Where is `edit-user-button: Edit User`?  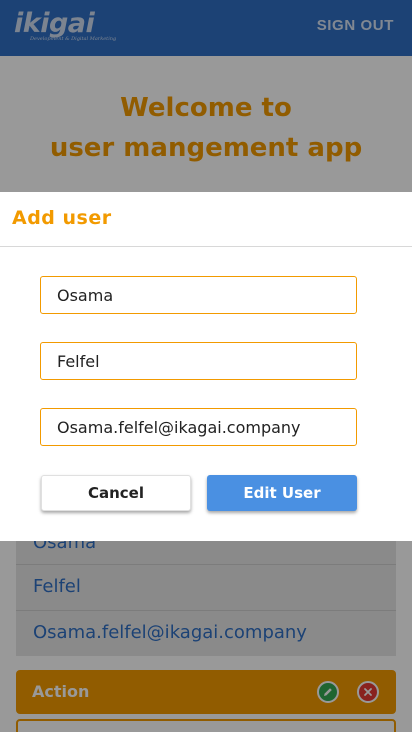 edit-user-button: Edit User is located at coordinates (282, 493).